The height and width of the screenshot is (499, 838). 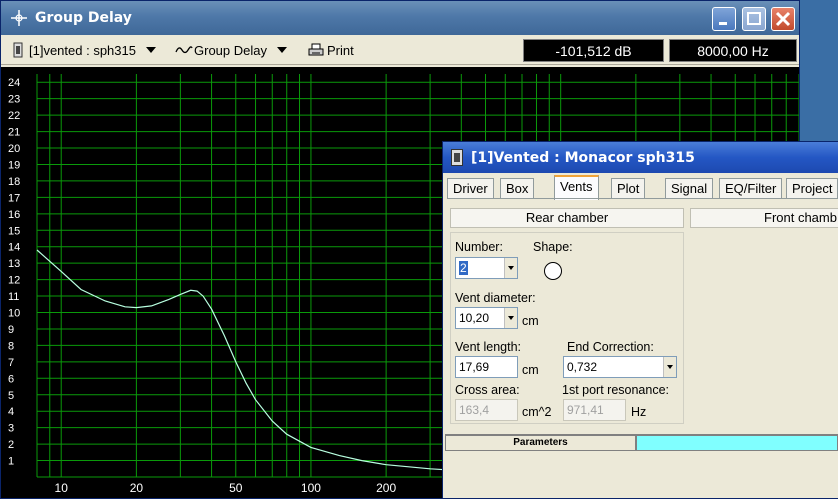 What do you see at coordinates (14, 83) in the screenshot?
I see `y-tick-label: 24` at bounding box center [14, 83].